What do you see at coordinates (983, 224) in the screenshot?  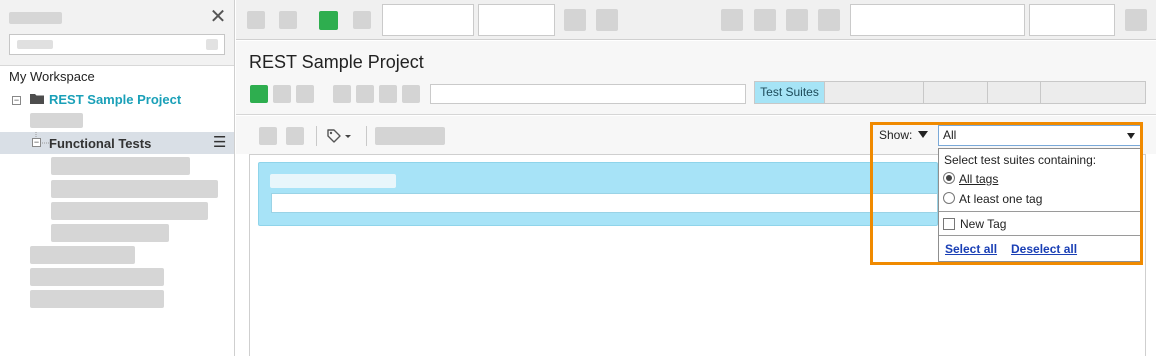 I see `tag-new-tag-label: New Tag` at bounding box center [983, 224].